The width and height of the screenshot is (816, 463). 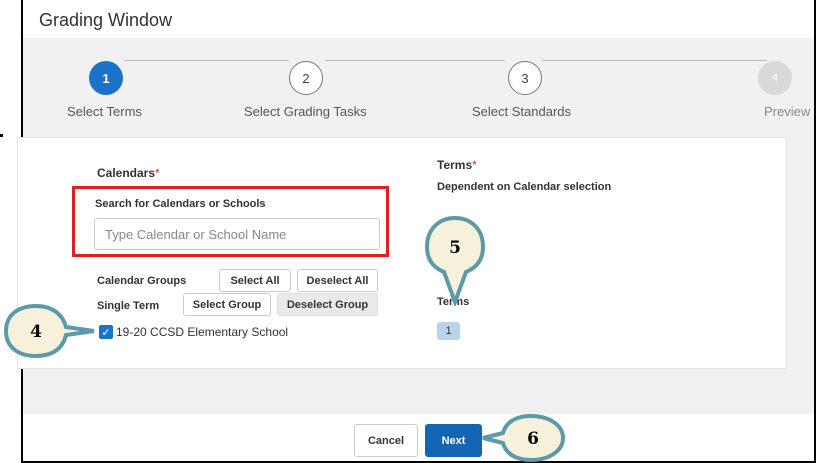 I want to click on calendar-search-input: Type Calendar or School Name, so click(x=237, y=234).